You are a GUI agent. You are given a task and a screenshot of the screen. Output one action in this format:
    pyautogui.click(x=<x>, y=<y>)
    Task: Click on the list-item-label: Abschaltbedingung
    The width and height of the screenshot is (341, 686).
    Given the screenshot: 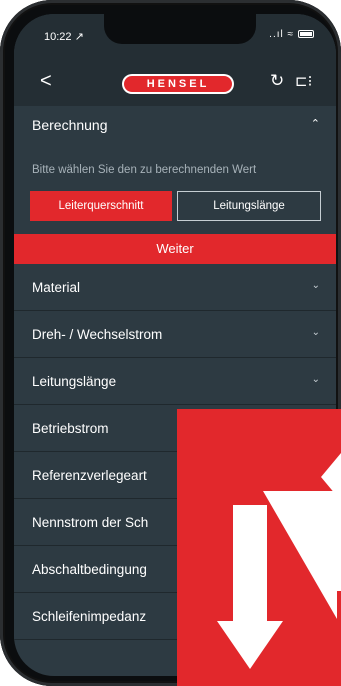 What is the action you would take?
    pyautogui.click(x=89, y=569)
    